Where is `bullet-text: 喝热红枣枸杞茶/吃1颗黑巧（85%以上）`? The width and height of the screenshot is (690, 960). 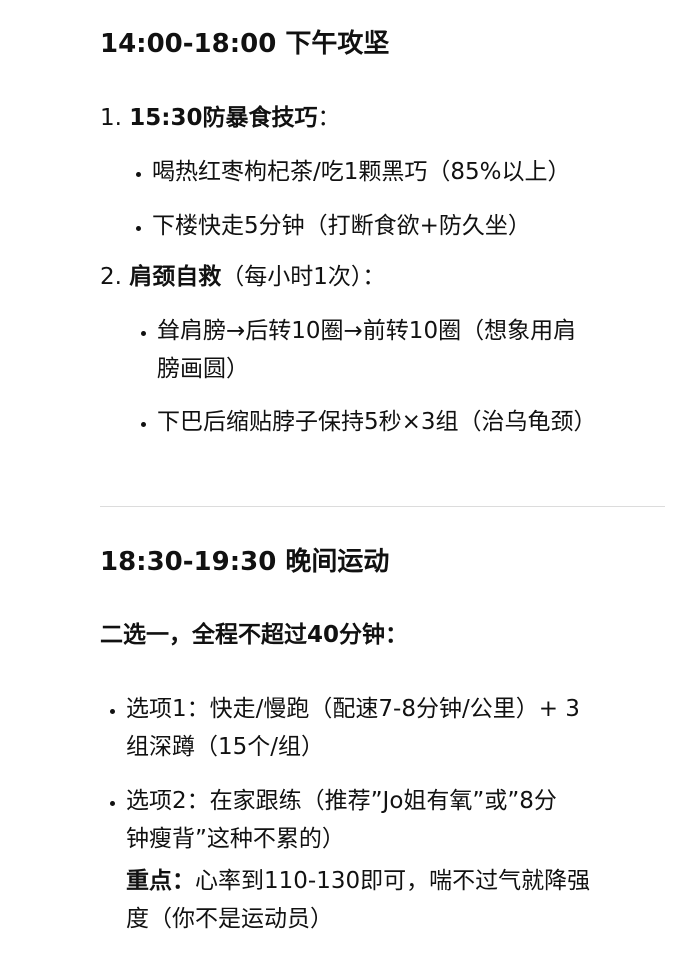 bullet-text: 喝热红枣枸杞茶/吃1颗黑巧（85%以上） is located at coordinates (361, 172).